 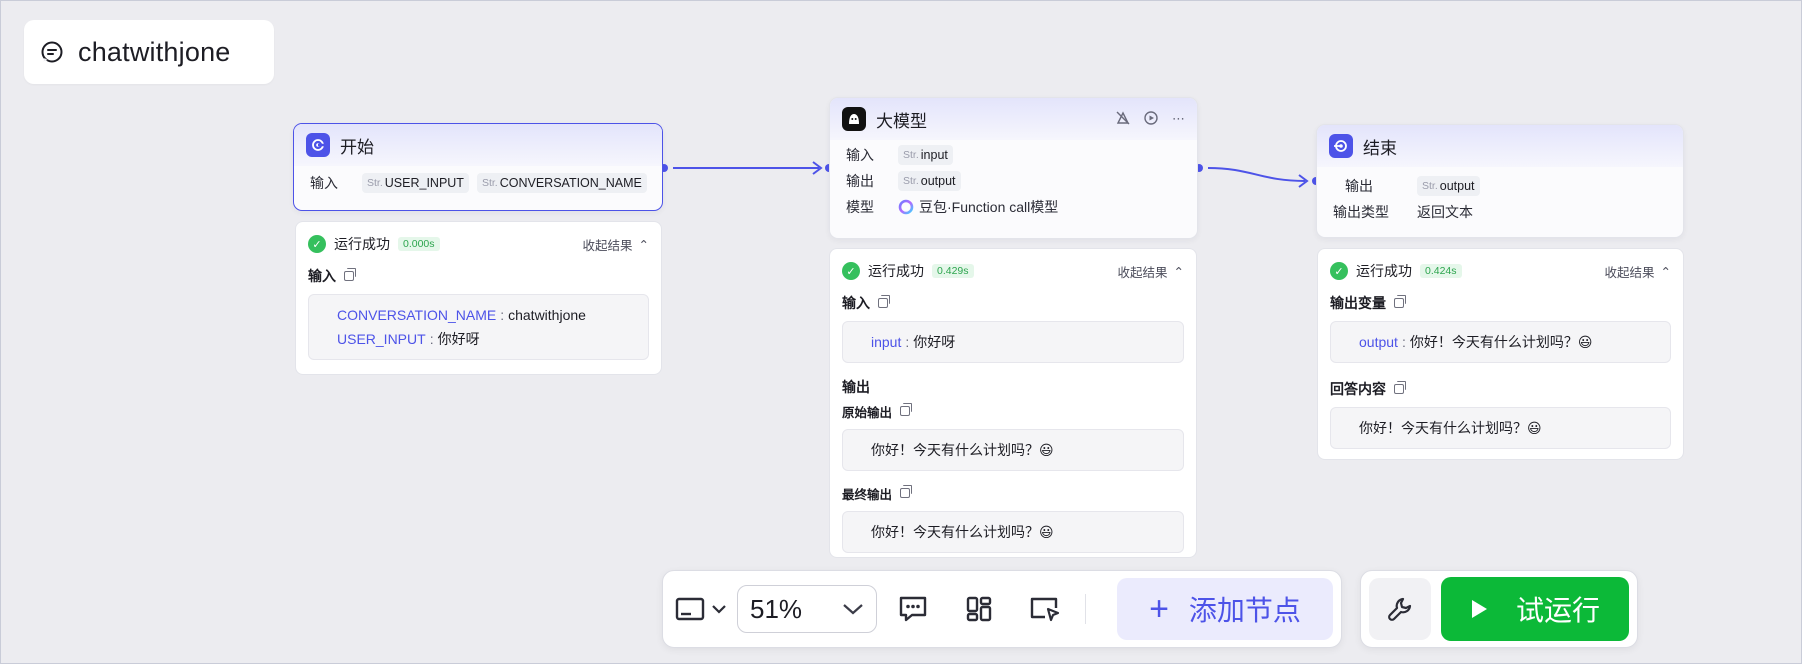 I want to click on toolbar-divider, so click(x=1085, y=609).